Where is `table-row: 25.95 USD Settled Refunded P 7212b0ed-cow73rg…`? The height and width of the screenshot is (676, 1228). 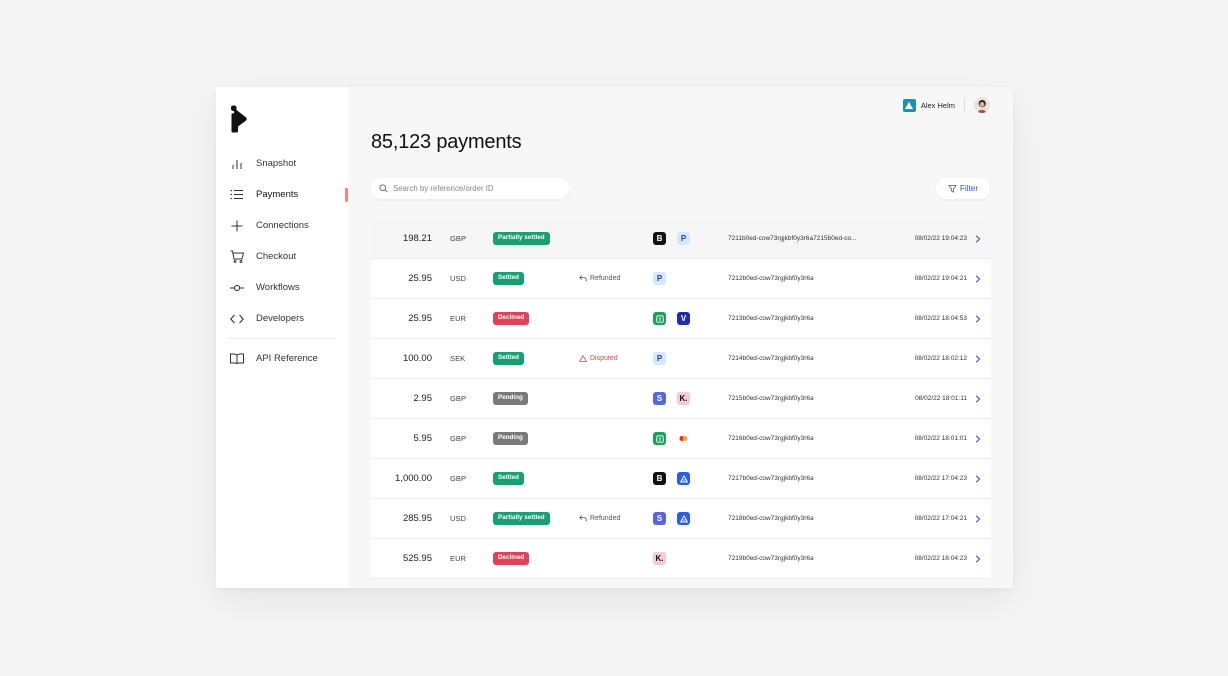 table-row: 25.95 USD Settled Refunded P 7212b0ed-cow73rg… is located at coordinates (681, 279).